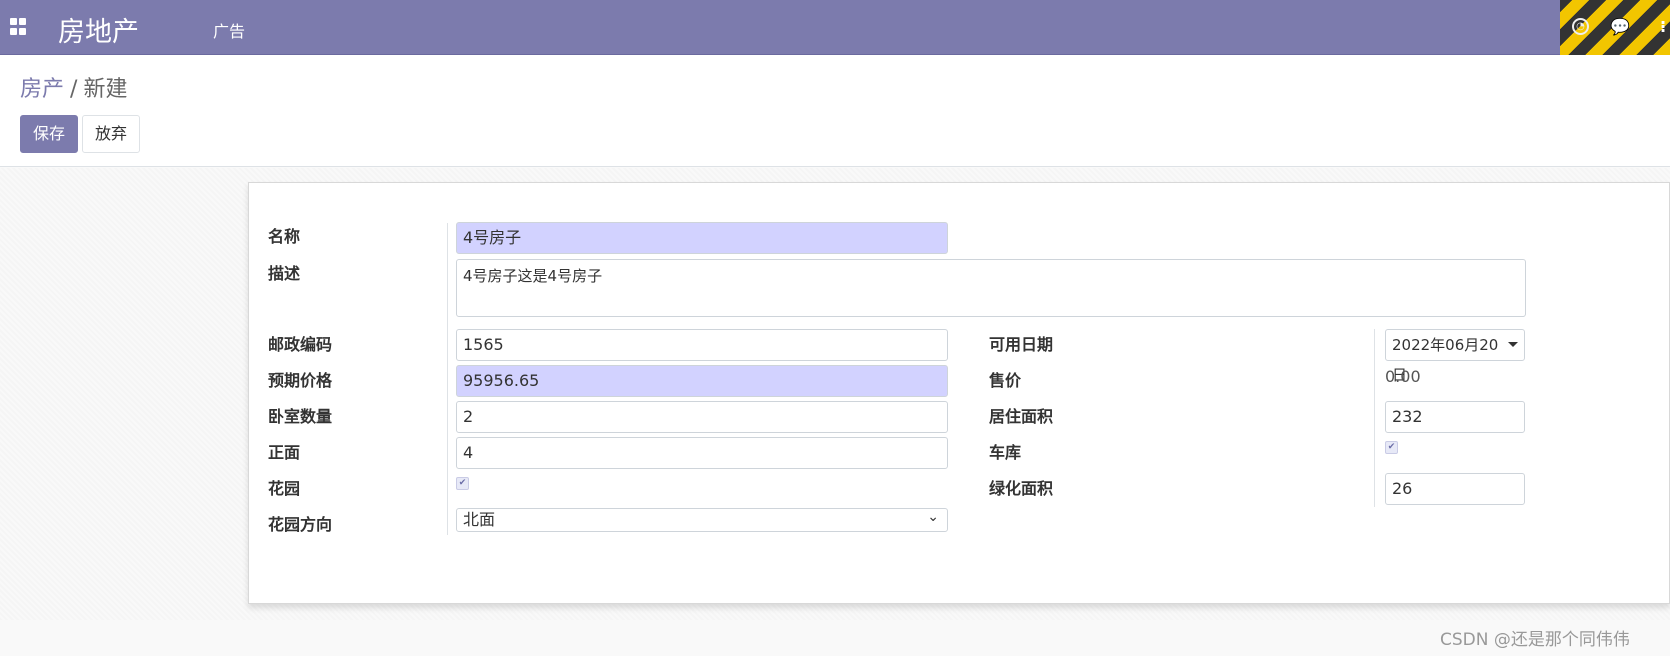 The height and width of the screenshot is (656, 1670). I want to click on clock-icon: ◔, so click(1580, 26).